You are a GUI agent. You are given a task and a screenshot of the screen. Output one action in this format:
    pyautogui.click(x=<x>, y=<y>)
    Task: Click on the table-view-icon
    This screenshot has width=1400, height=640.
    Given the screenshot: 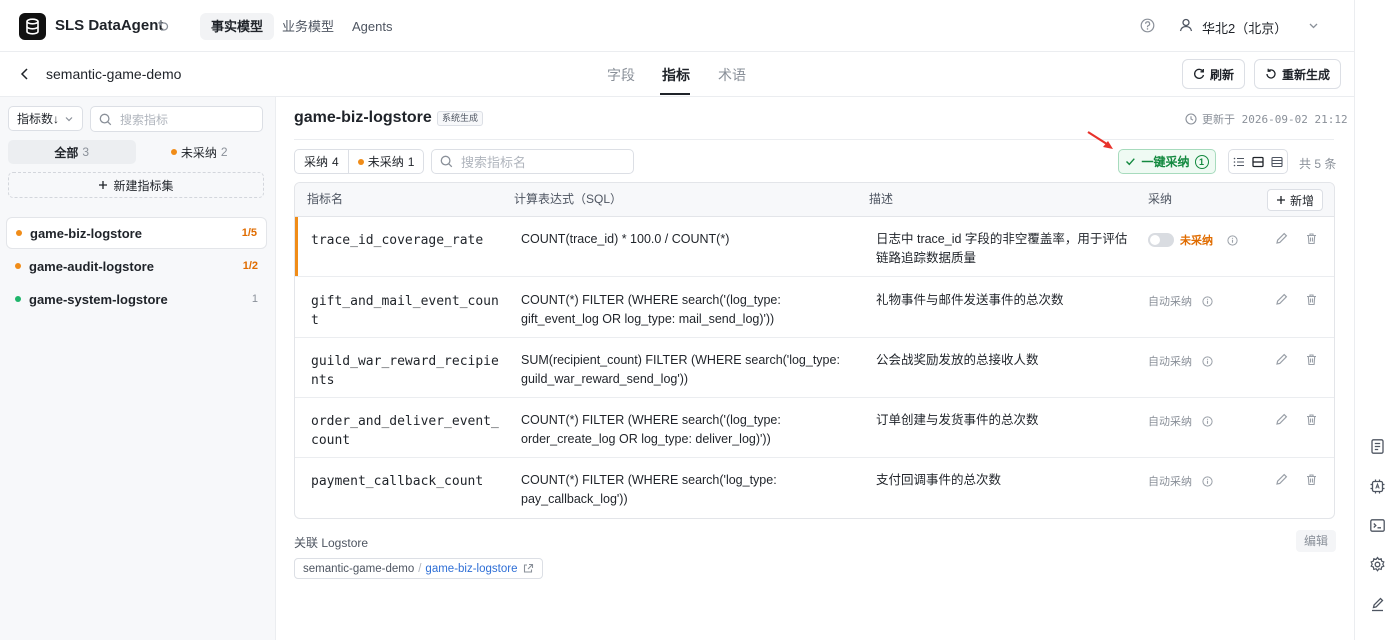 What is the action you would take?
    pyautogui.click(x=1277, y=162)
    